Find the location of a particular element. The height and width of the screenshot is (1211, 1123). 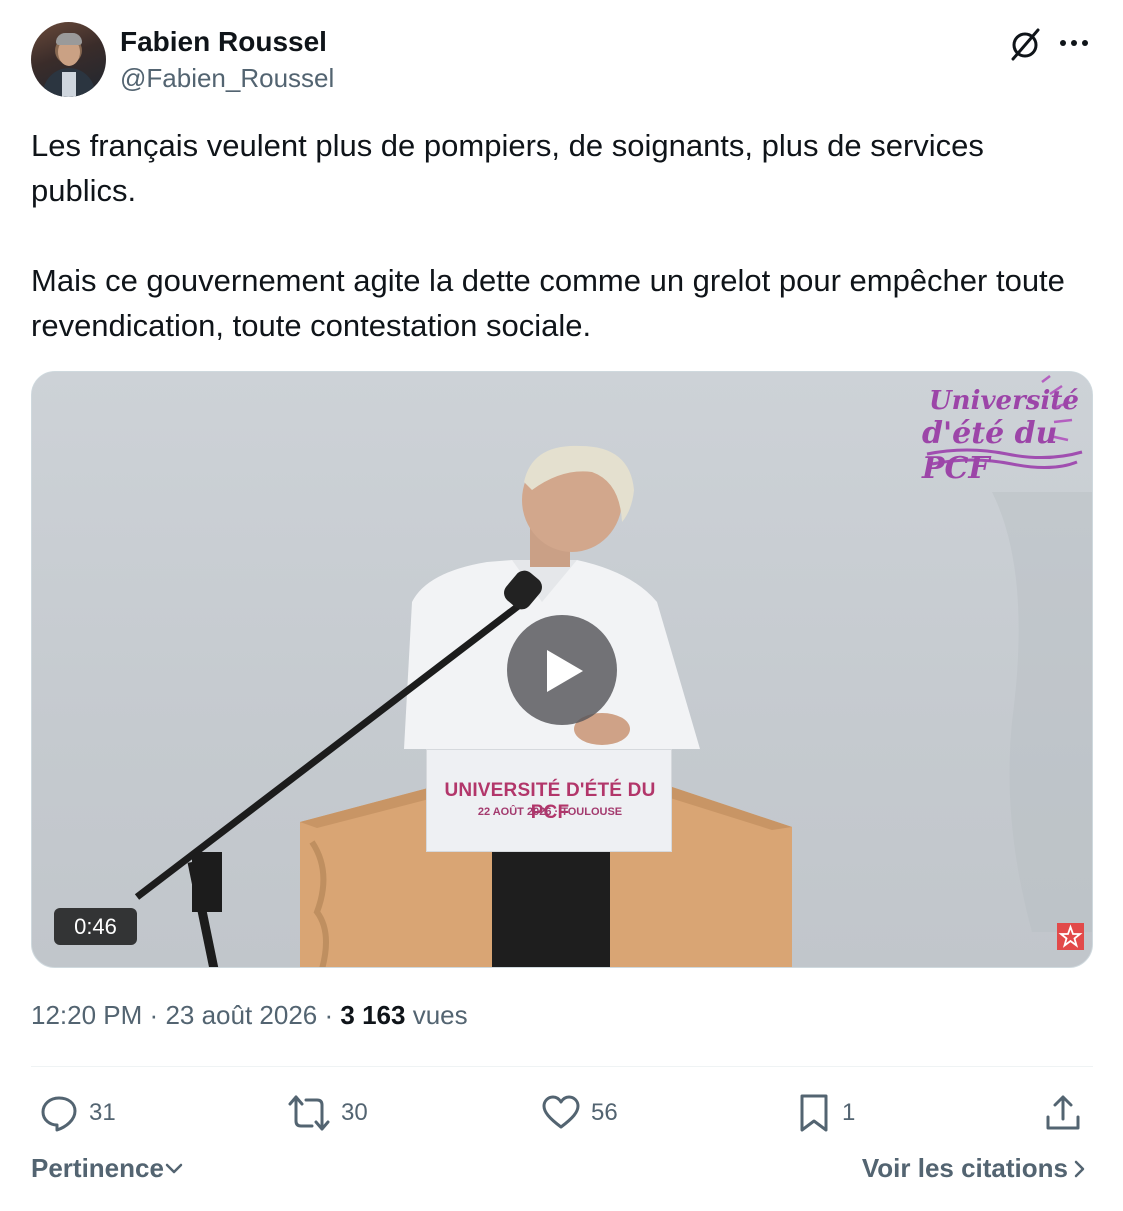

repost-icon is located at coordinates (309, 1113).